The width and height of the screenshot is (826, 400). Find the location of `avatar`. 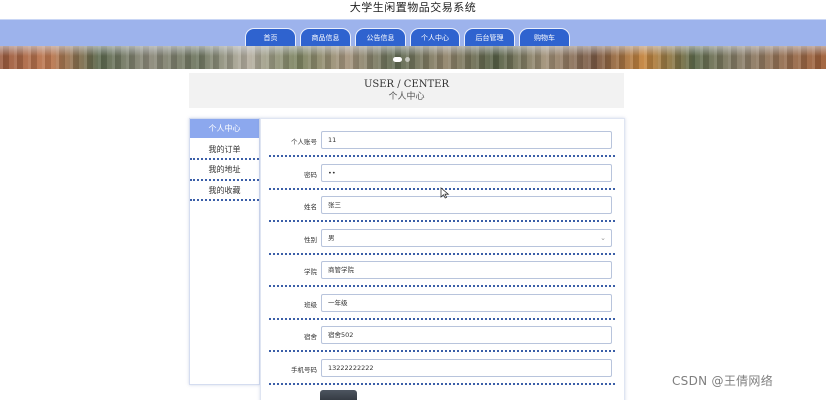

avatar is located at coordinates (338, 395).